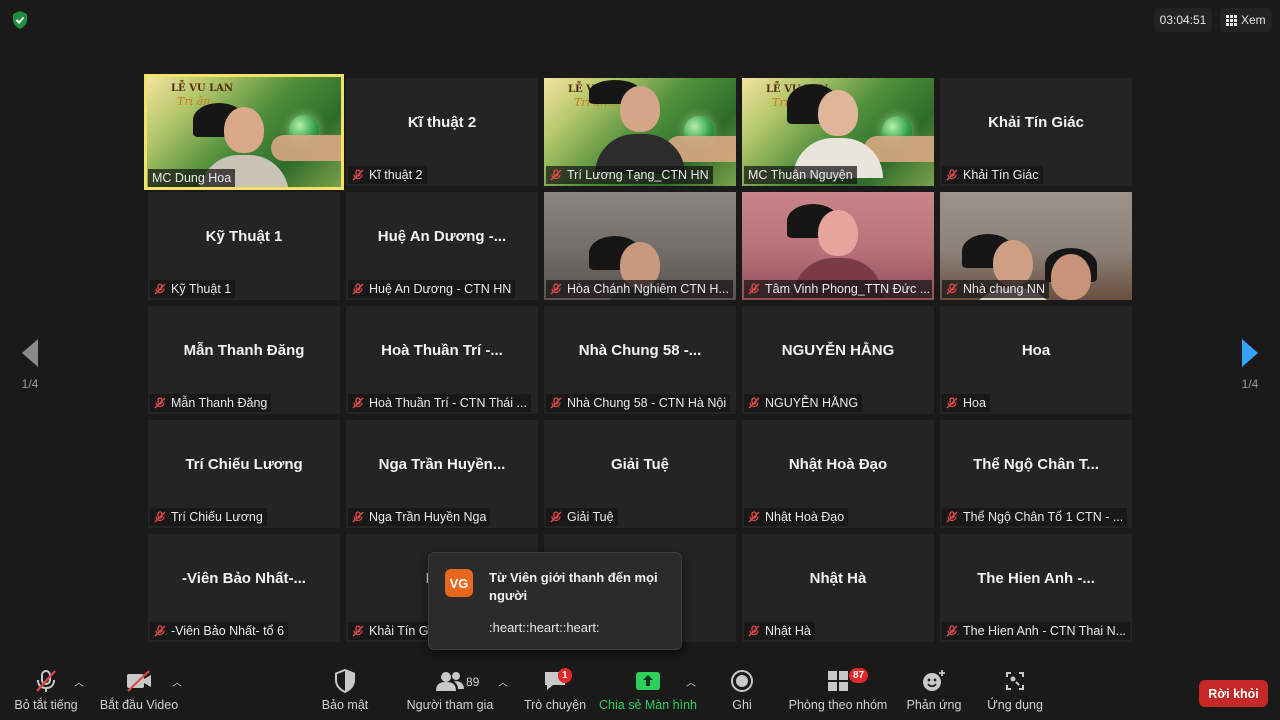 Image resolution: width=1280 pixels, height=720 pixels. Describe the element at coordinates (46, 692) in the screenshot. I see `unmute-button: Bỏ tắt tiếng` at that location.